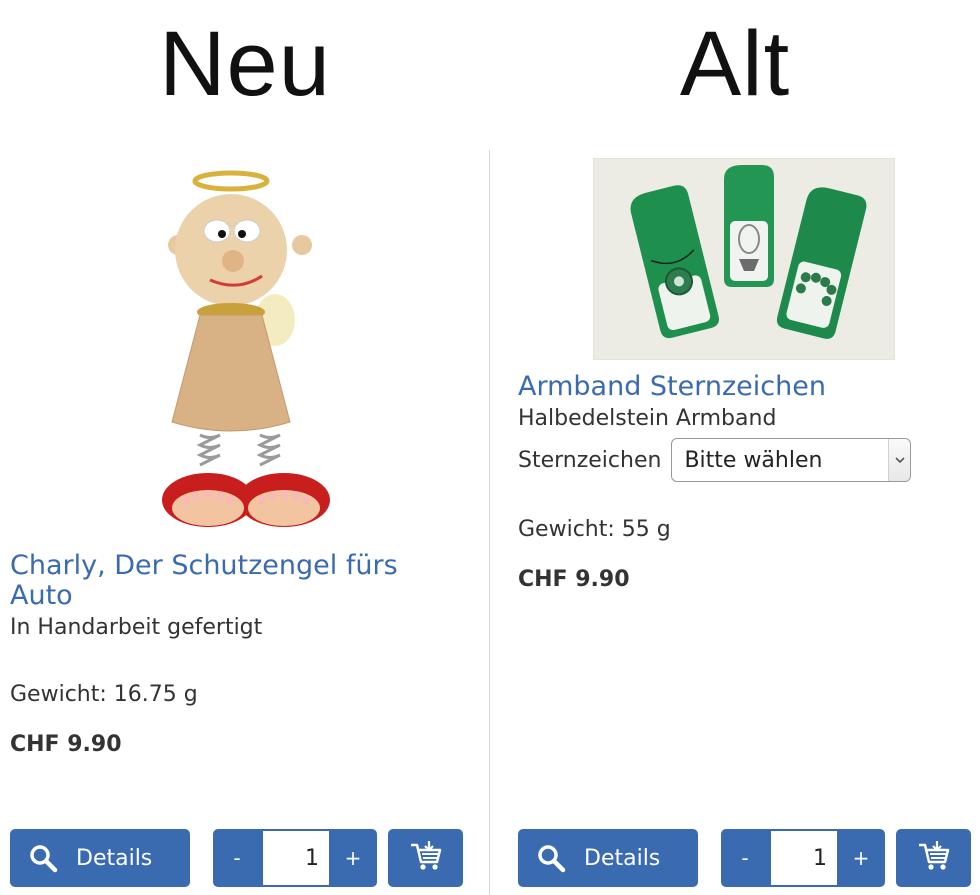  Describe the element at coordinates (225, 581) in the screenshot. I see `product-title: Charly, Der Schutzengel fürs Auto` at that location.